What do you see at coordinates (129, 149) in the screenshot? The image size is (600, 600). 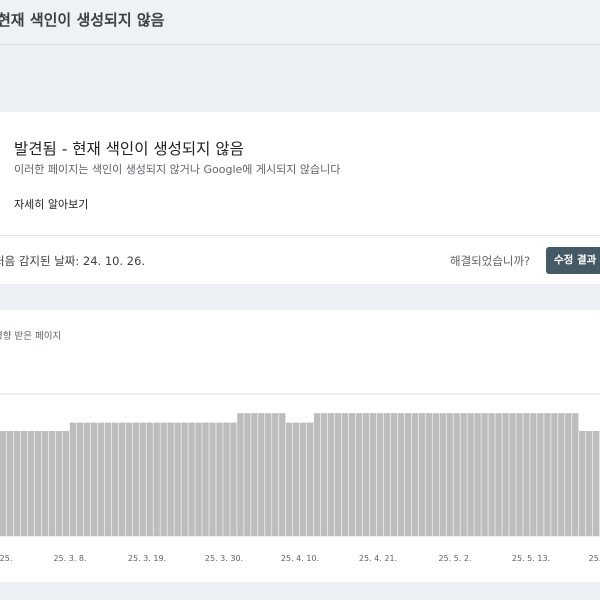 I see `issue-title: 발견됨 - 현재 색인이 생성되지 않음` at bounding box center [129, 149].